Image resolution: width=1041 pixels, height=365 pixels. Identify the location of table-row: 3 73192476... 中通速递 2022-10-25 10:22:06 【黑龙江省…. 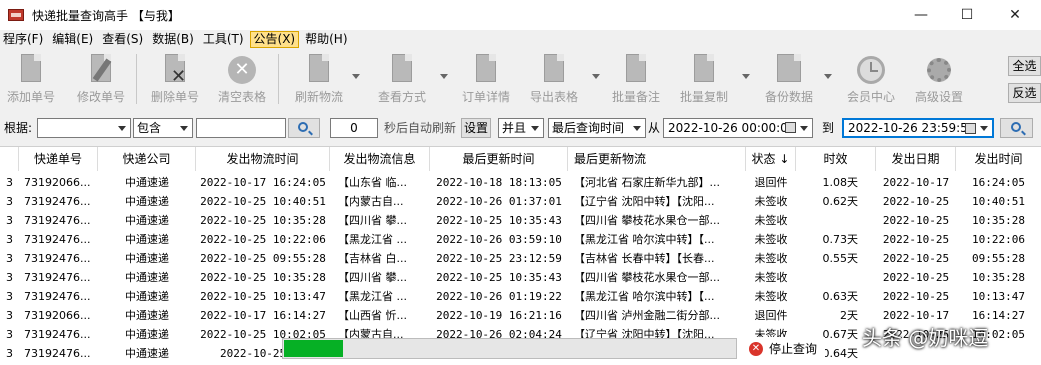
(520, 239).